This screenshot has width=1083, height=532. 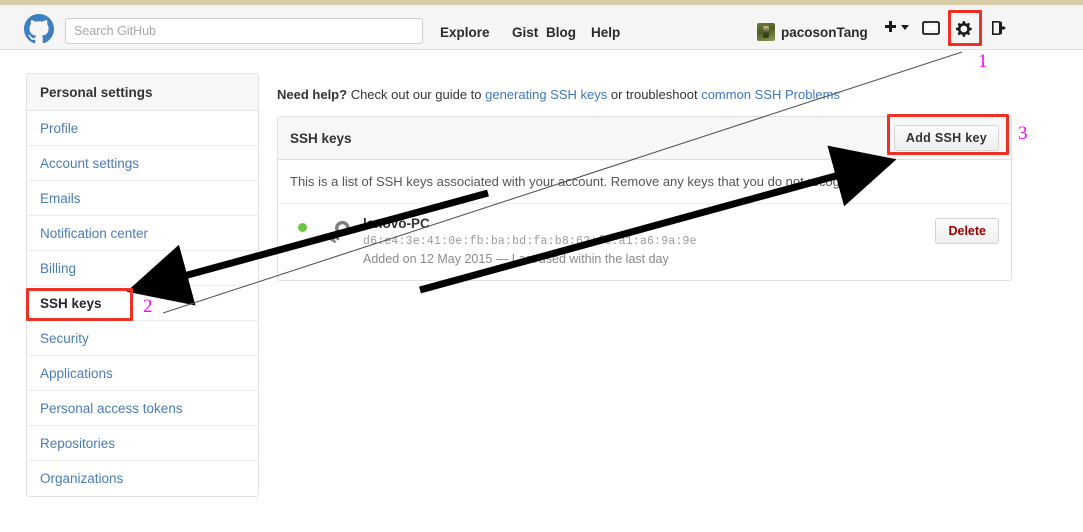 I want to click on sidebar-item-organizations: Organizations, so click(x=142, y=478).